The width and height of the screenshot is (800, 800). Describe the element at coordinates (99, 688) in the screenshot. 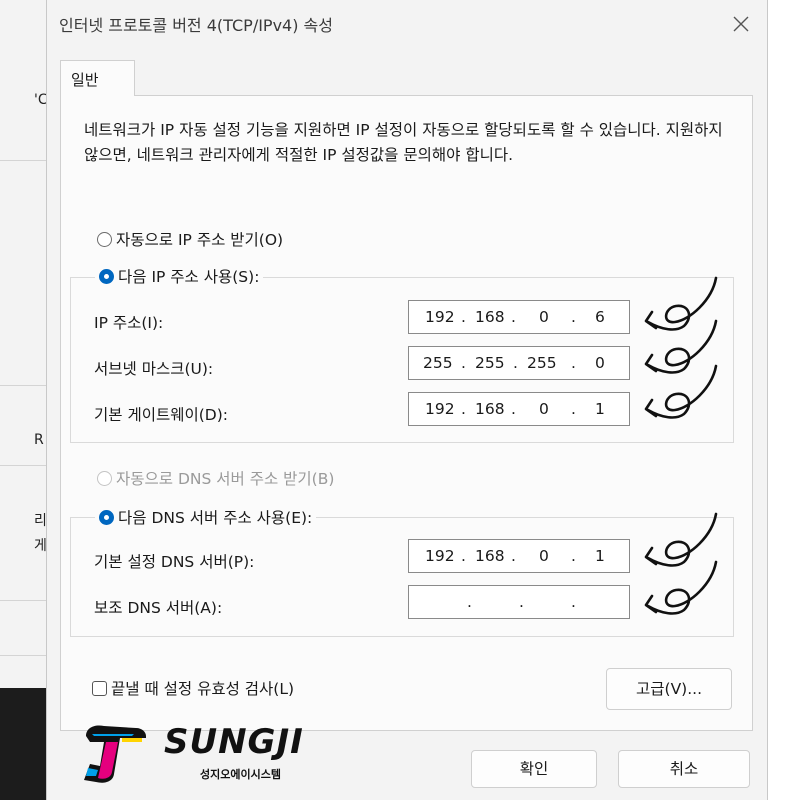

I see `checkbox-indicator` at that location.